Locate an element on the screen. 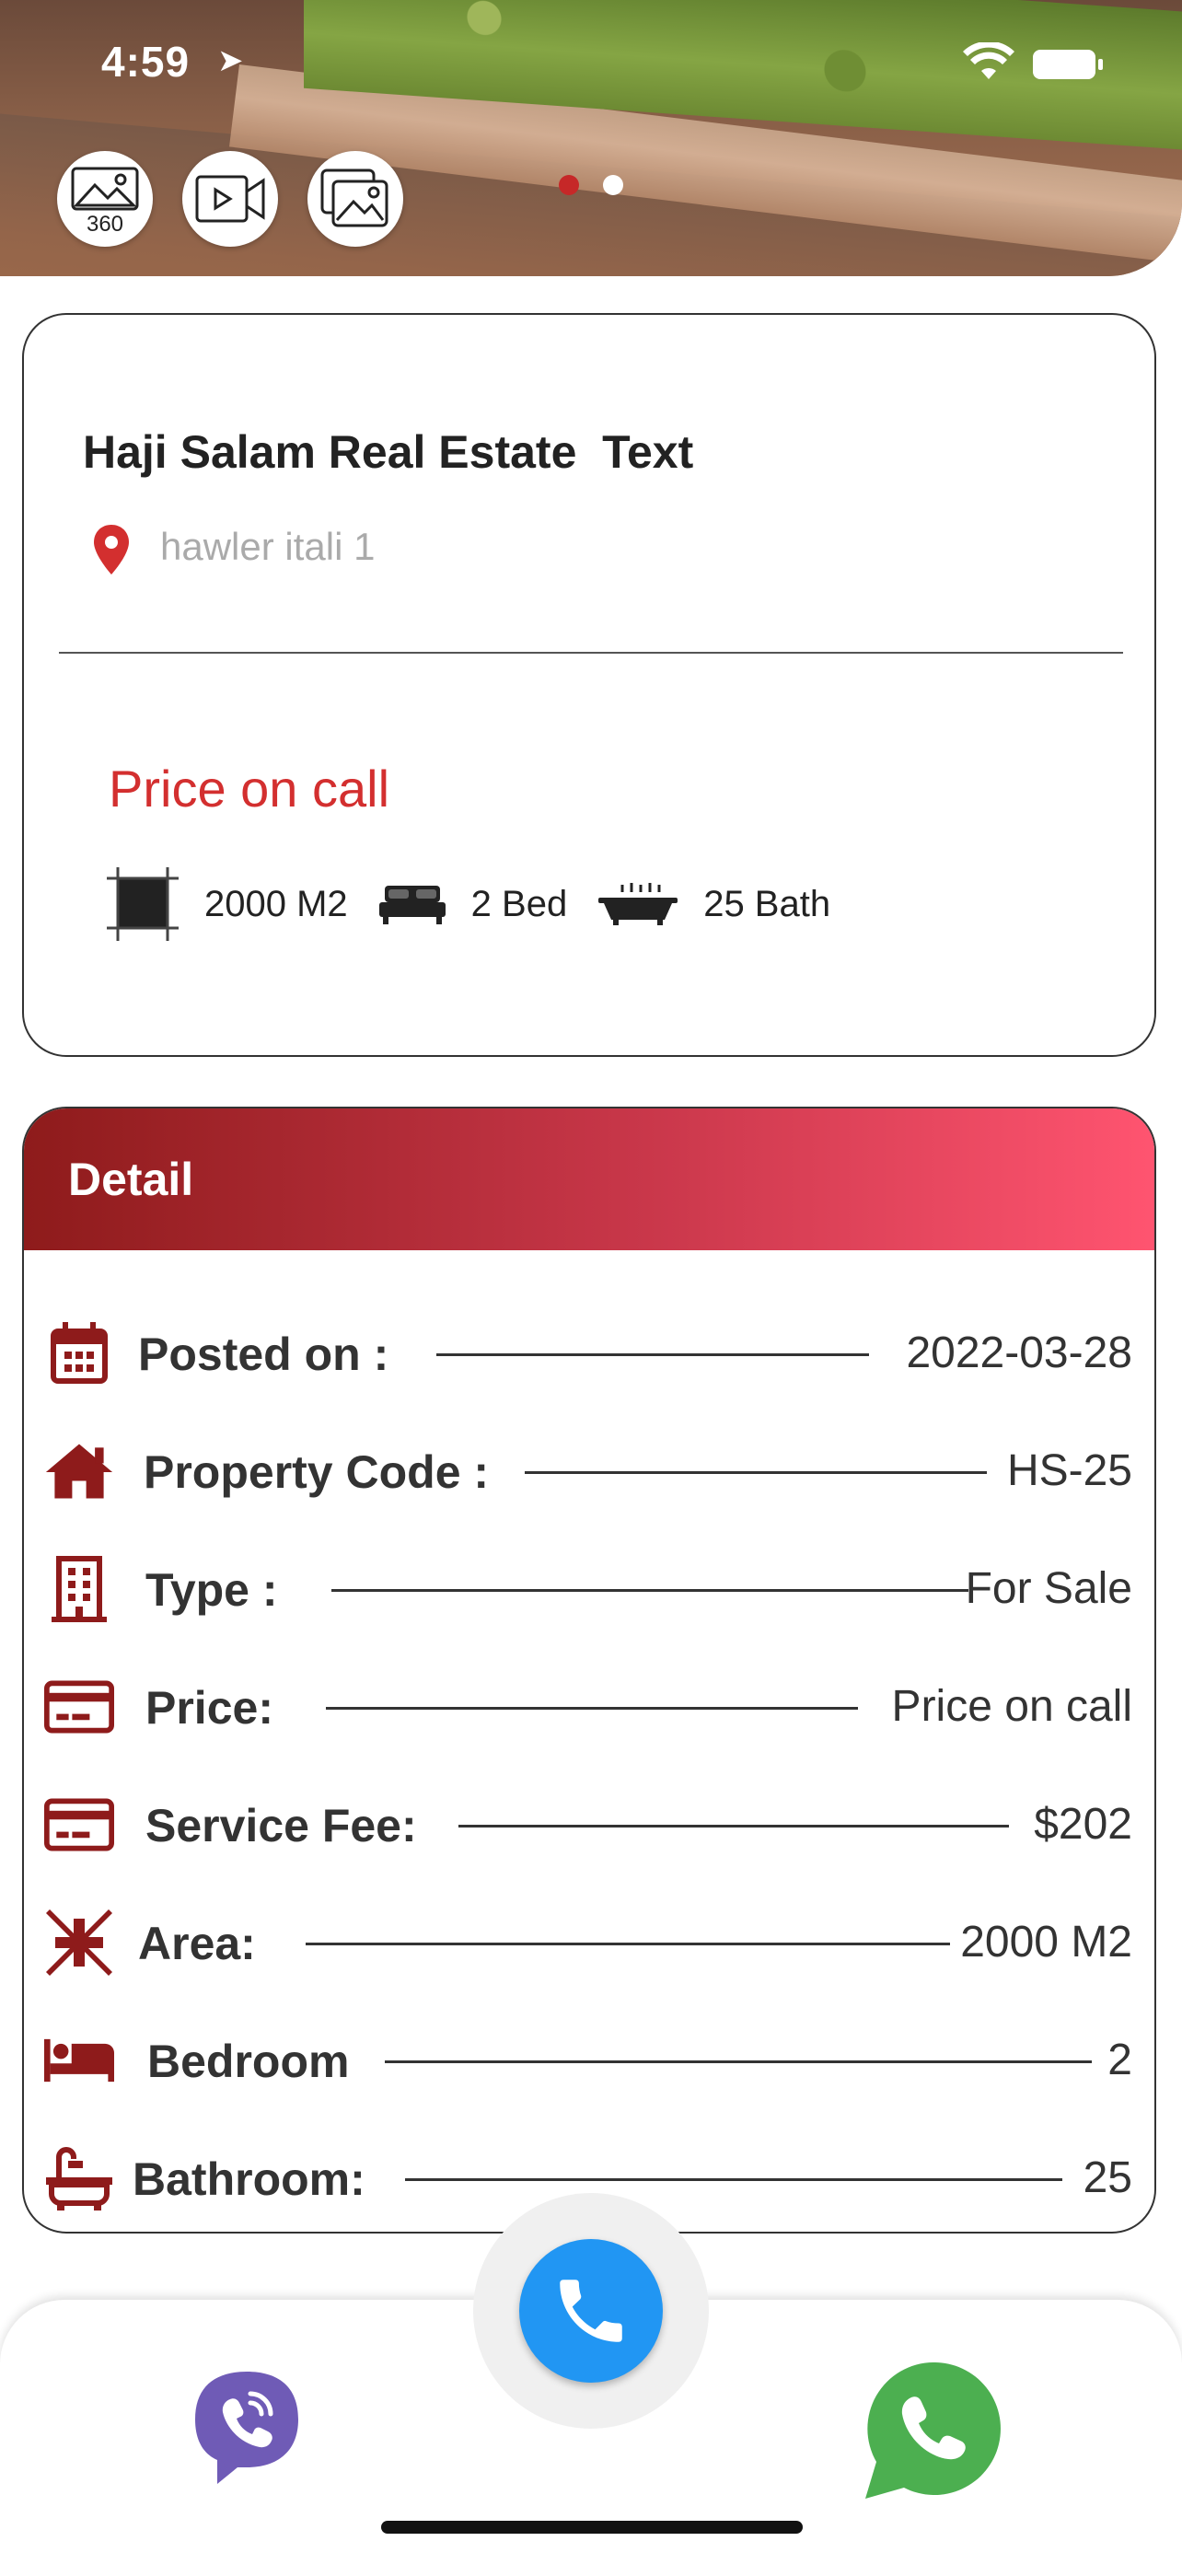 The height and width of the screenshot is (2576, 1182). gallery-icon is located at coordinates (354, 197).